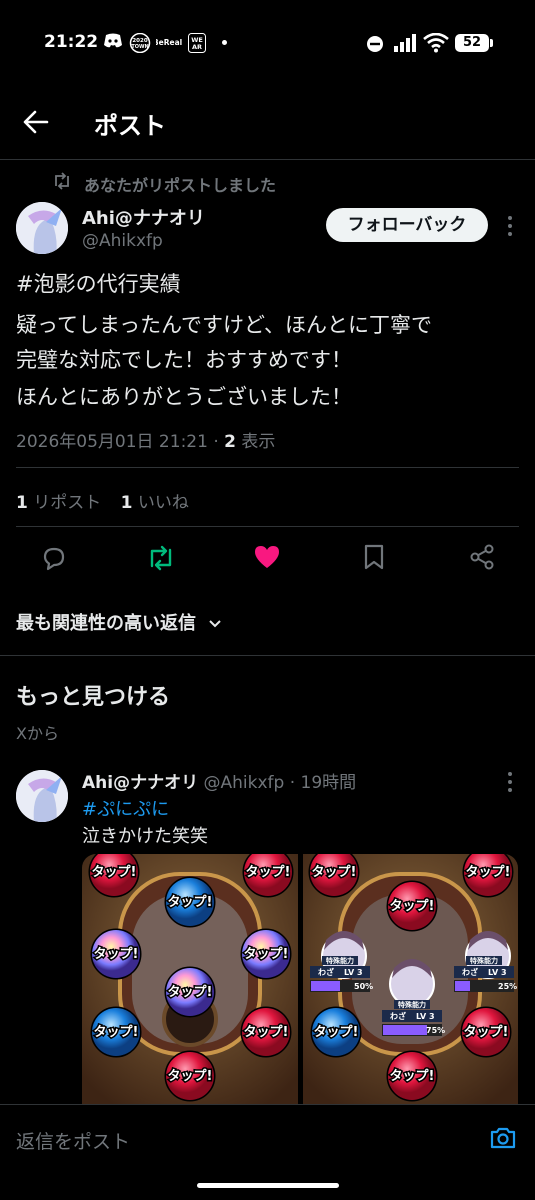 The width and height of the screenshot is (535, 1200). Describe the element at coordinates (472, 43) in the screenshot. I see `battery-indicator: 52` at that location.